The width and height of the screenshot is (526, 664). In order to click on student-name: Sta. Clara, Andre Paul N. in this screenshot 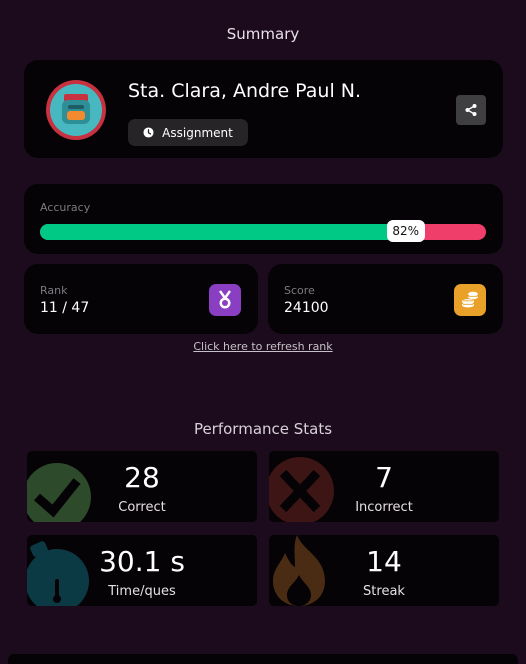, I will do `click(245, 91)`.